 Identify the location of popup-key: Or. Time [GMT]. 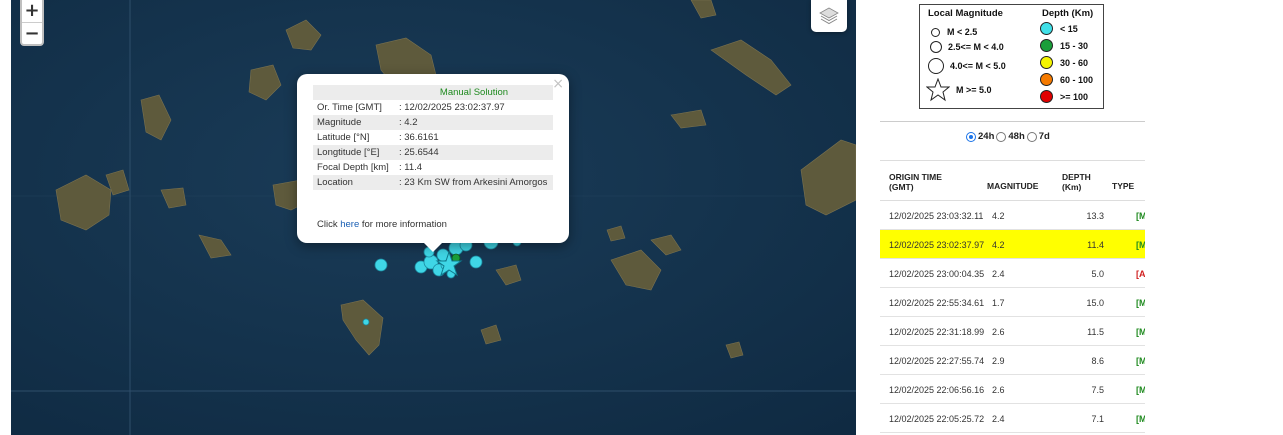
(349, 107).